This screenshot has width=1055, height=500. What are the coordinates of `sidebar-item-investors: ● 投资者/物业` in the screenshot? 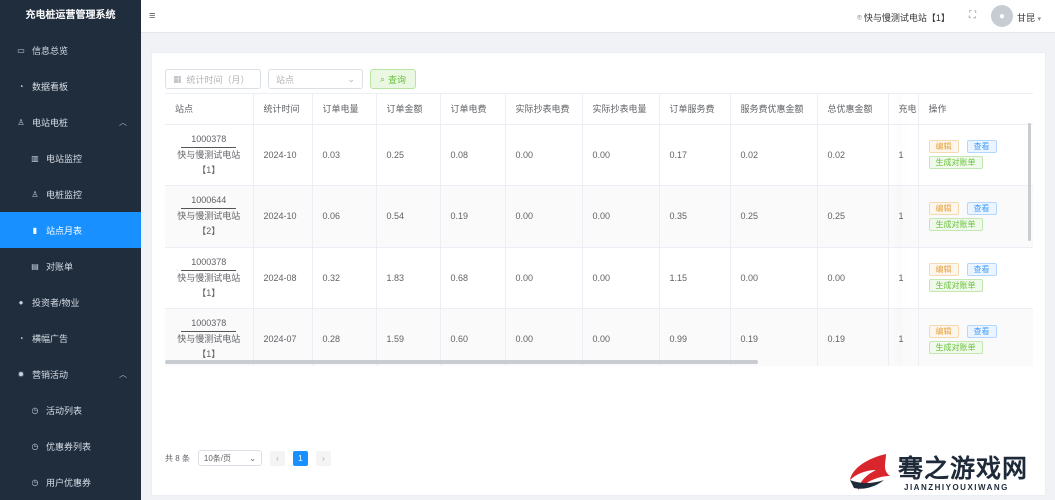 It's located at (70, 302).